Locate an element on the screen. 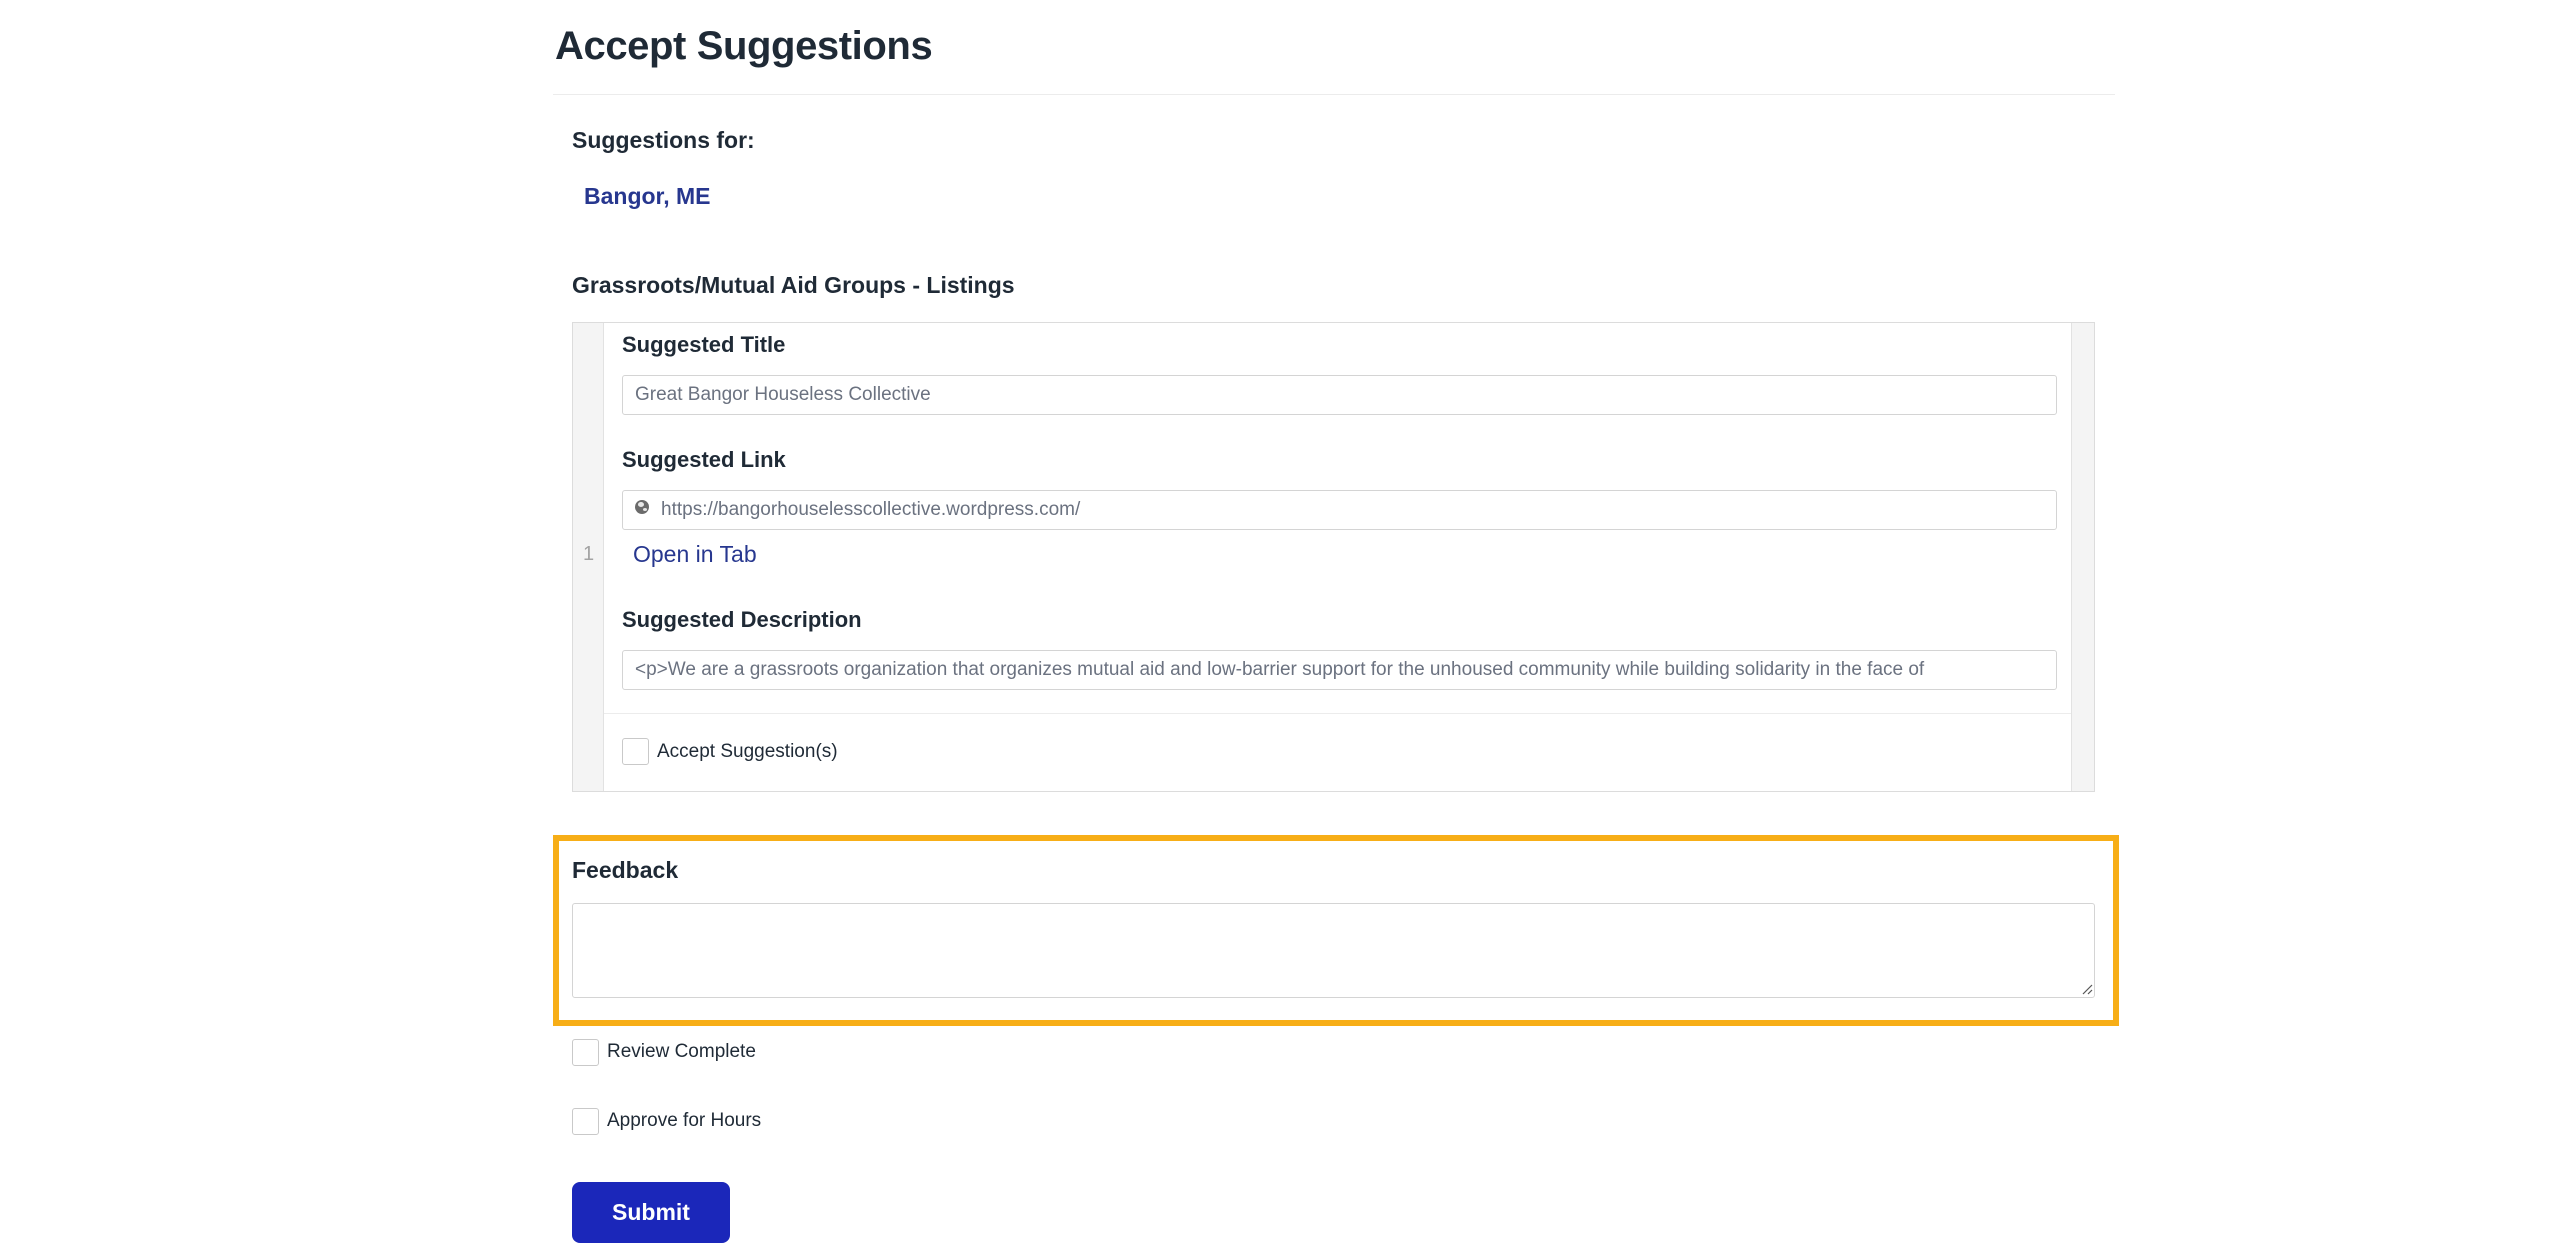 The image size is (2560, 1249). feedback-textarea is located at coordinates (1333, 950).